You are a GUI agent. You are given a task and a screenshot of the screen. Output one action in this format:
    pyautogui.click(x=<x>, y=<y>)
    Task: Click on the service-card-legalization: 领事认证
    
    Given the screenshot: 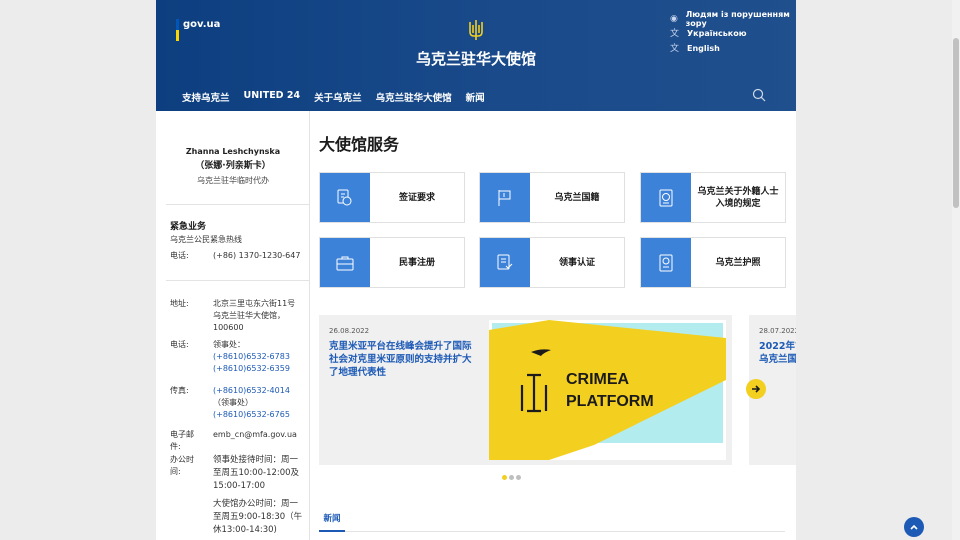 What is the action you would take?
    pyautogui.click(x=552, y=262)
    